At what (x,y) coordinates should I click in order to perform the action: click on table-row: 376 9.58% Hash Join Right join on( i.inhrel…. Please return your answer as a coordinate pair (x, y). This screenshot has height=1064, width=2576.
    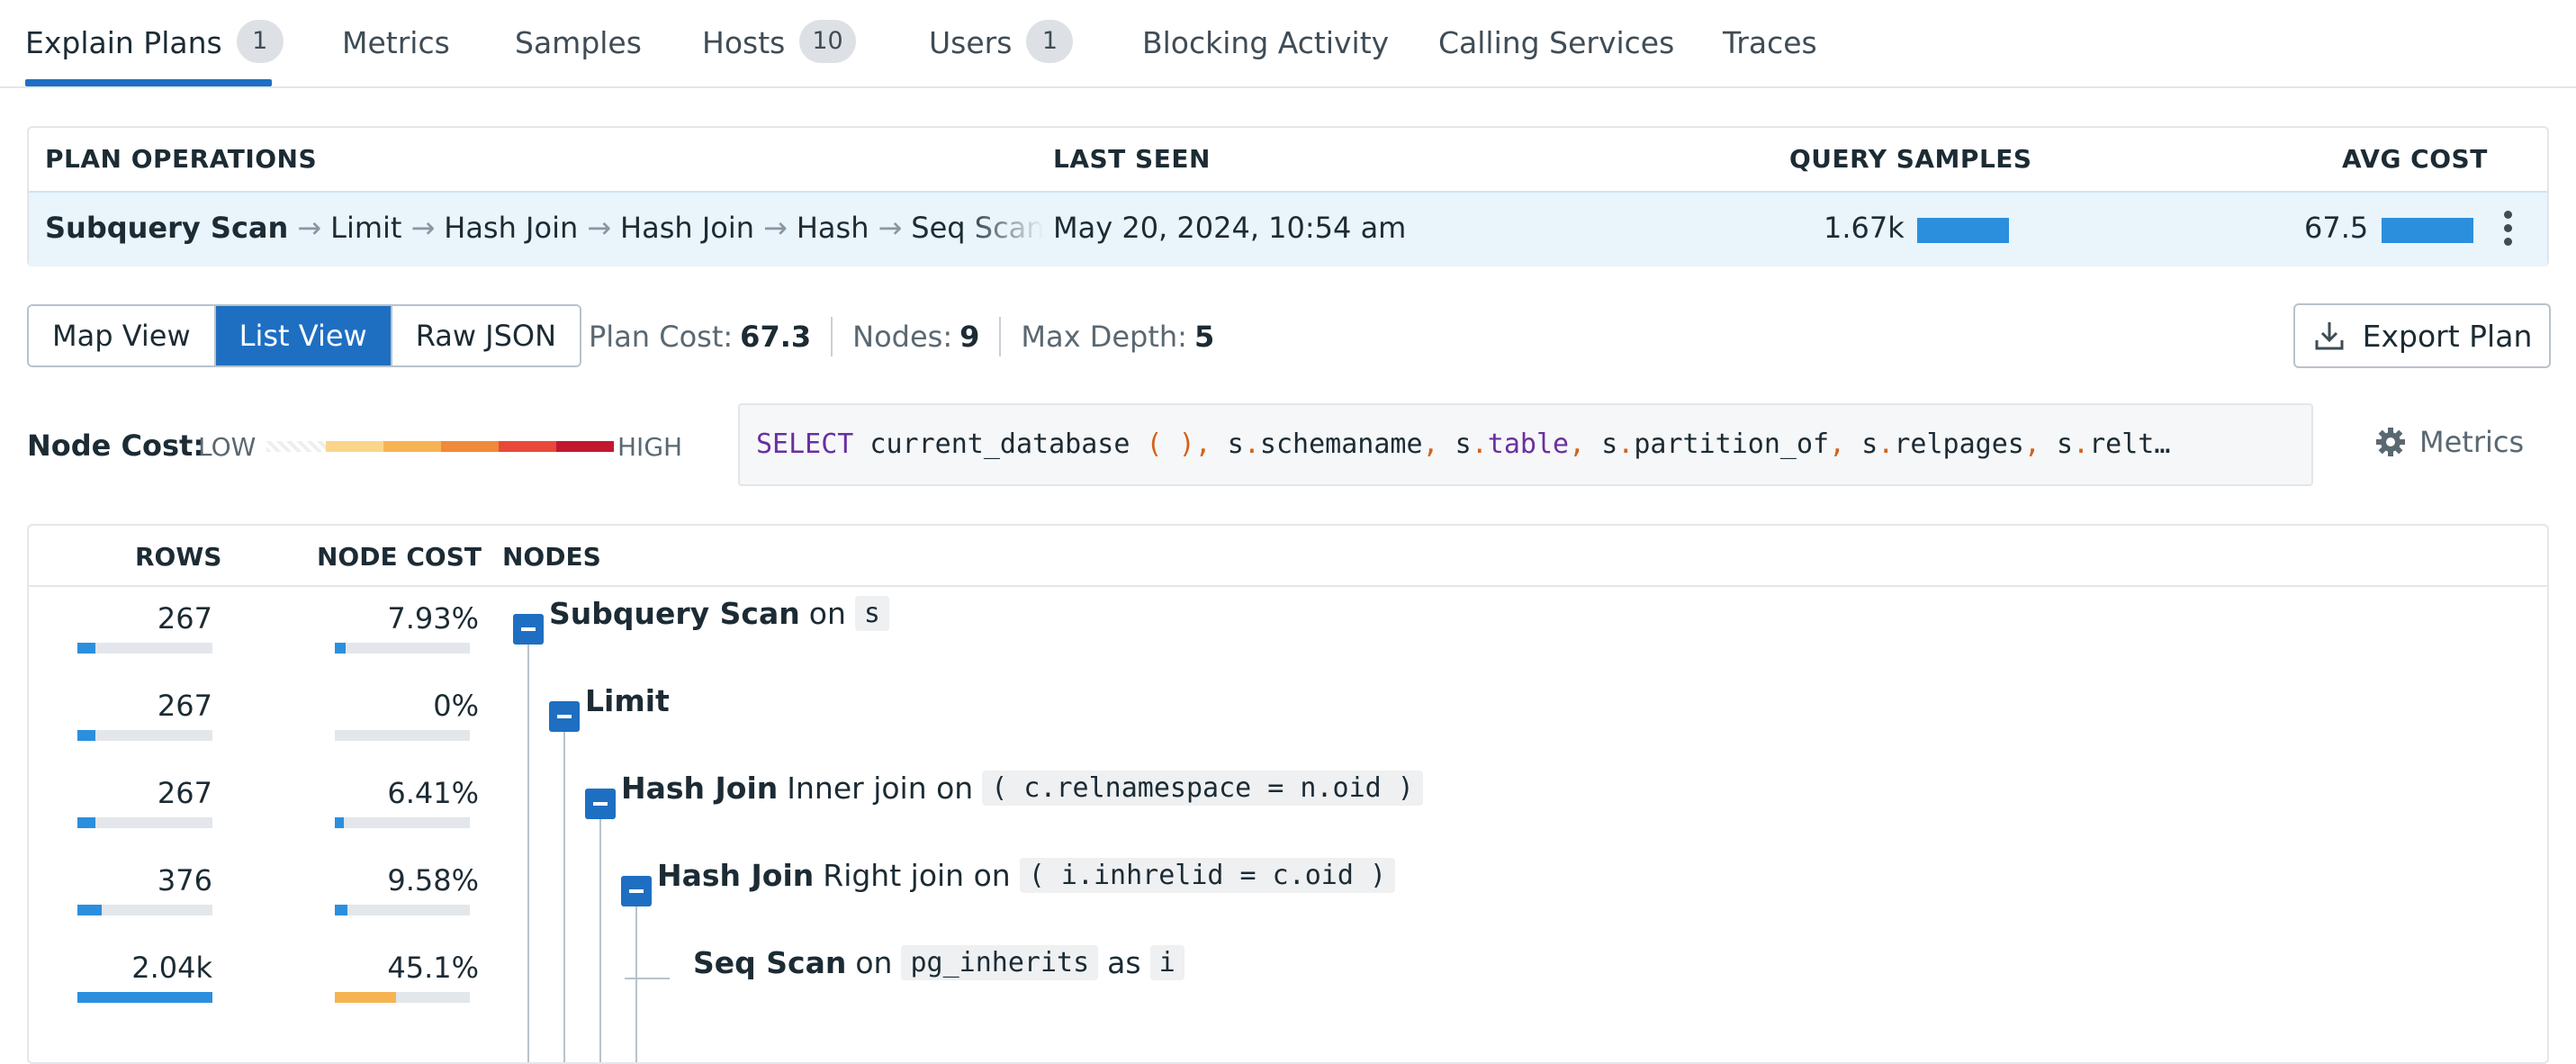
    Looking at the image, I should click on (1288, 894).